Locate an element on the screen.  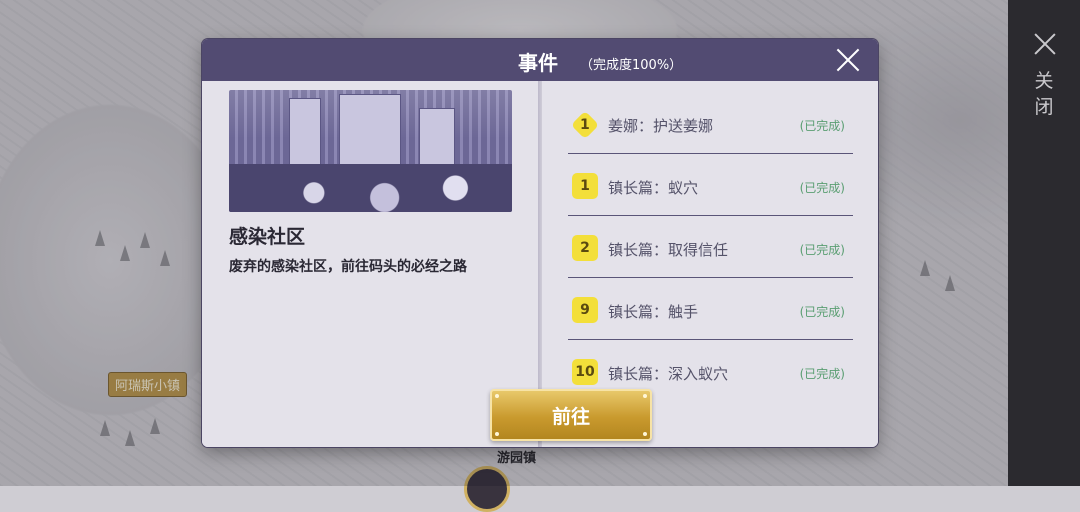
side-close-label: 关闭 is located at coordinates (1044, 94).